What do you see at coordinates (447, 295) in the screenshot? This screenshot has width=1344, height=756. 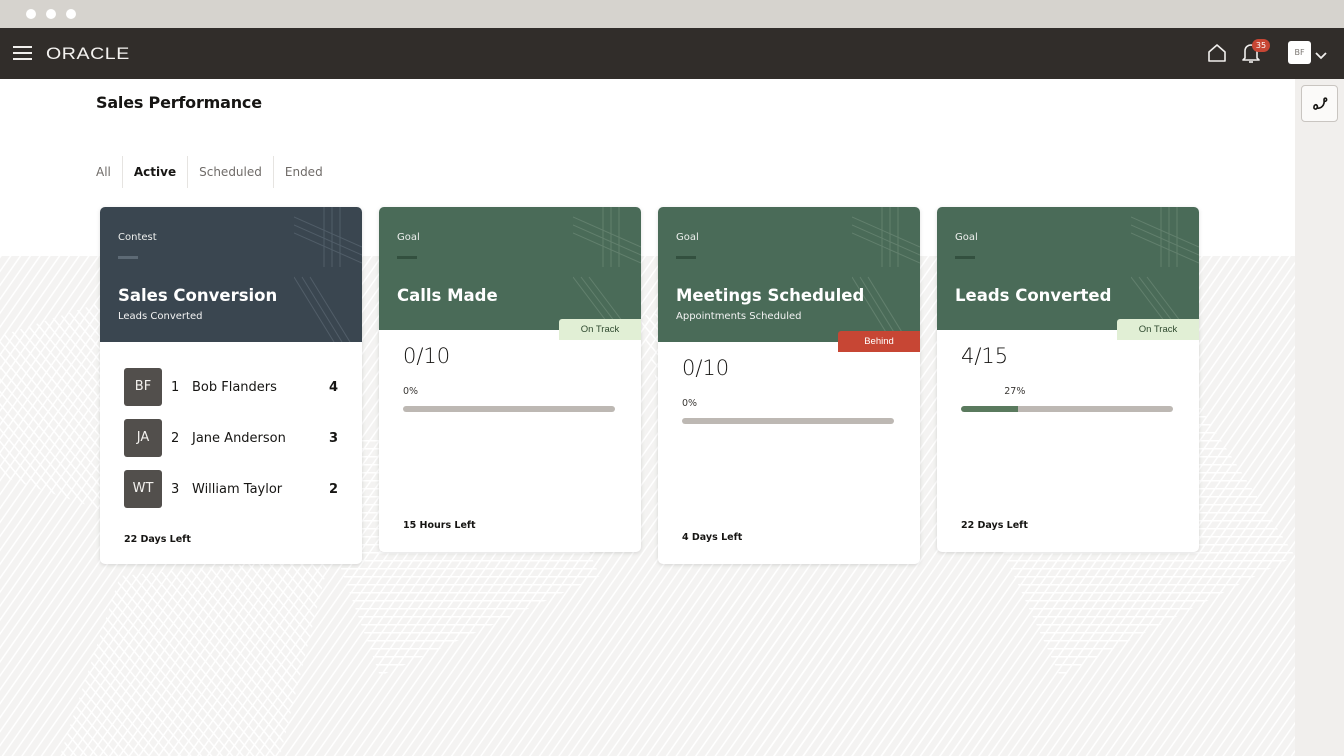 I see `card-title: Calls Made` at bounding box center [447, 295].